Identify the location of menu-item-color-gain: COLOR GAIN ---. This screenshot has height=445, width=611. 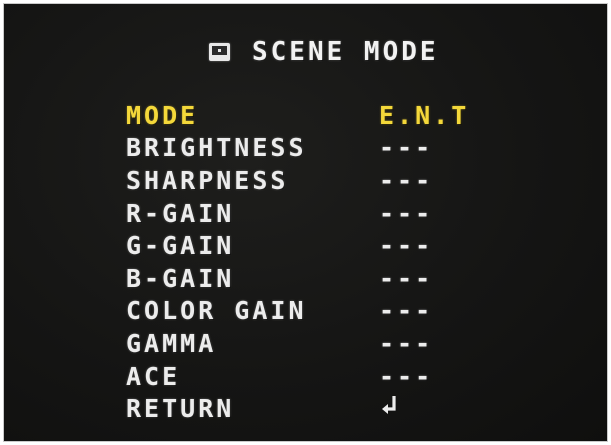
(297, 311).